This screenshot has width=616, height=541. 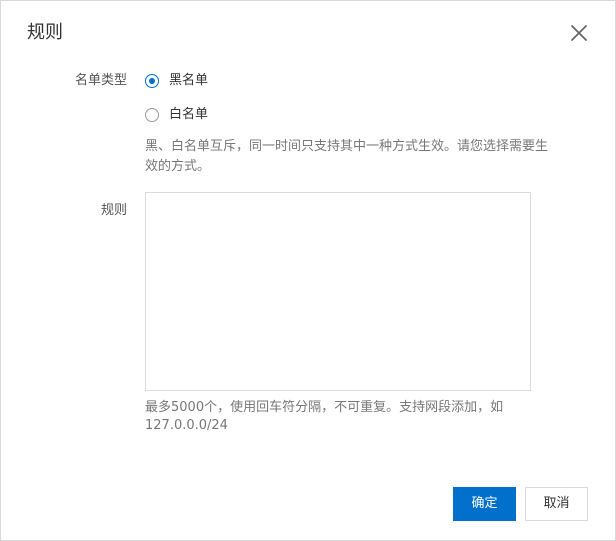 I want to click on list-type-help-line1: 黑、白名单互斥，同一时间只支持其中一种方式生效。请您选择需要生, so click(x=347, y=146).